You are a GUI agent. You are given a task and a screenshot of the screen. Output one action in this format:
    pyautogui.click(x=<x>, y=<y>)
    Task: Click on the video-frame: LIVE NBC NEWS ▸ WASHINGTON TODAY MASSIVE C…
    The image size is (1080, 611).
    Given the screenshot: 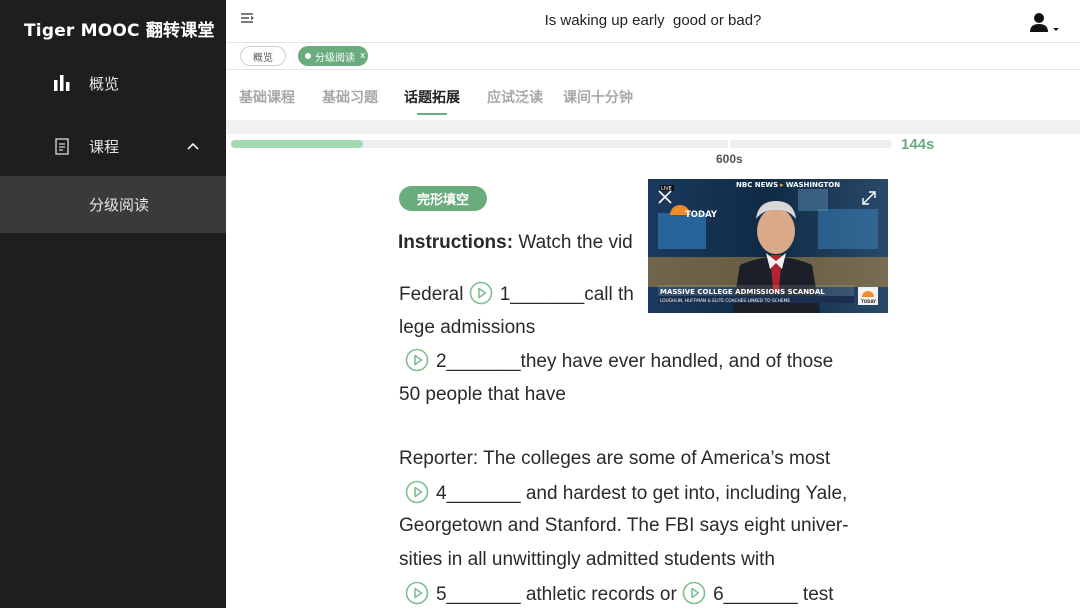 What is the action you would take?
    pyautogui.click(x=768, y=246)
    